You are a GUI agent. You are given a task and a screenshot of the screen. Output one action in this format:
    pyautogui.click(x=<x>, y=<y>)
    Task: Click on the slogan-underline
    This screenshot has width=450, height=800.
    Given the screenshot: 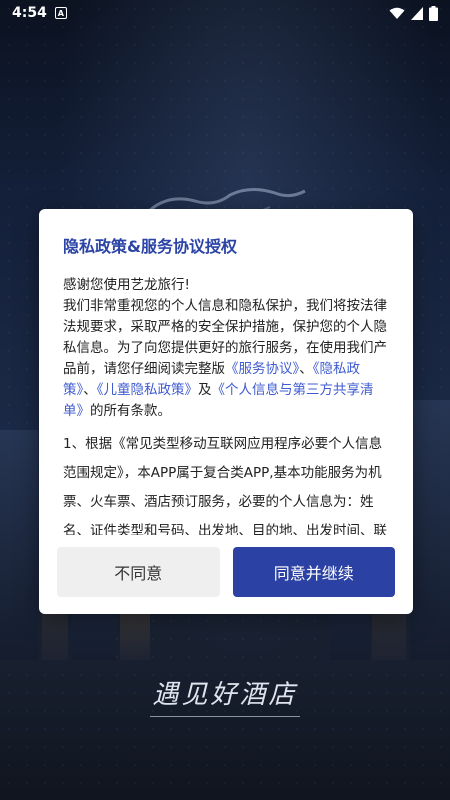 What is the action you would take?
    pyautogui.click(x=225, y=716)
    